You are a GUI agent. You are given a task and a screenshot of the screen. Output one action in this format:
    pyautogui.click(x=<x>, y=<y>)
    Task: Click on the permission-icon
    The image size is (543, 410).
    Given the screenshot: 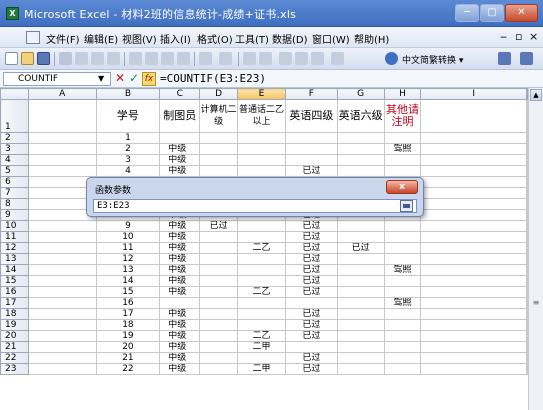 What is the action you would take?
    pyautogui.click(x=65, y=58)
    